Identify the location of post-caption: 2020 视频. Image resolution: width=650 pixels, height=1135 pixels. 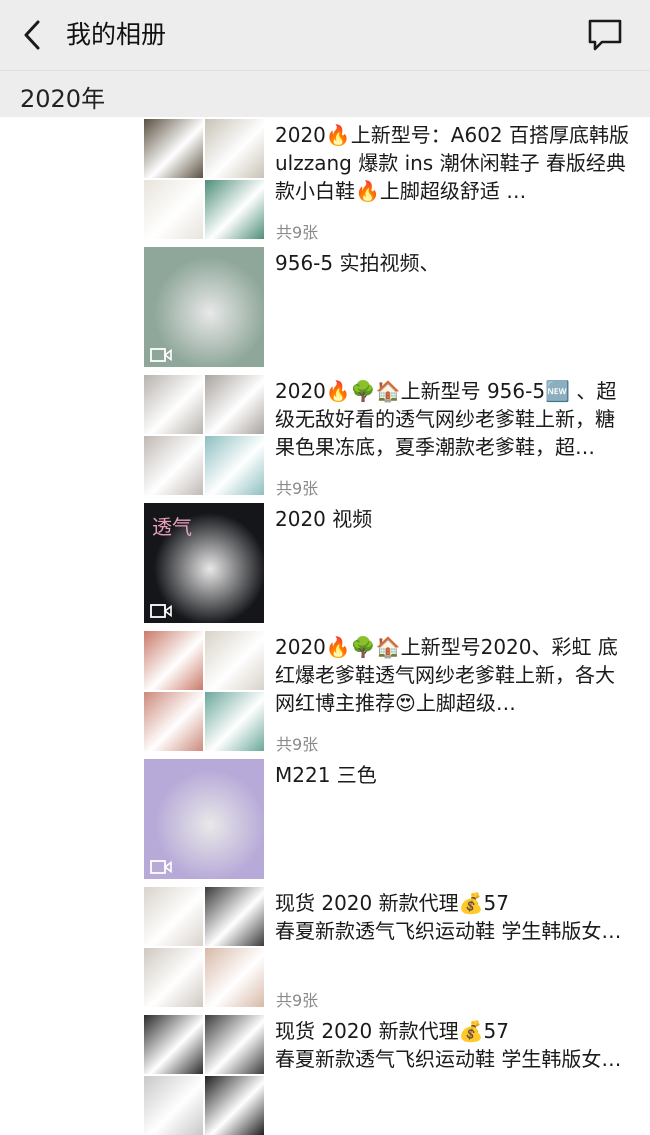
(324, 519).